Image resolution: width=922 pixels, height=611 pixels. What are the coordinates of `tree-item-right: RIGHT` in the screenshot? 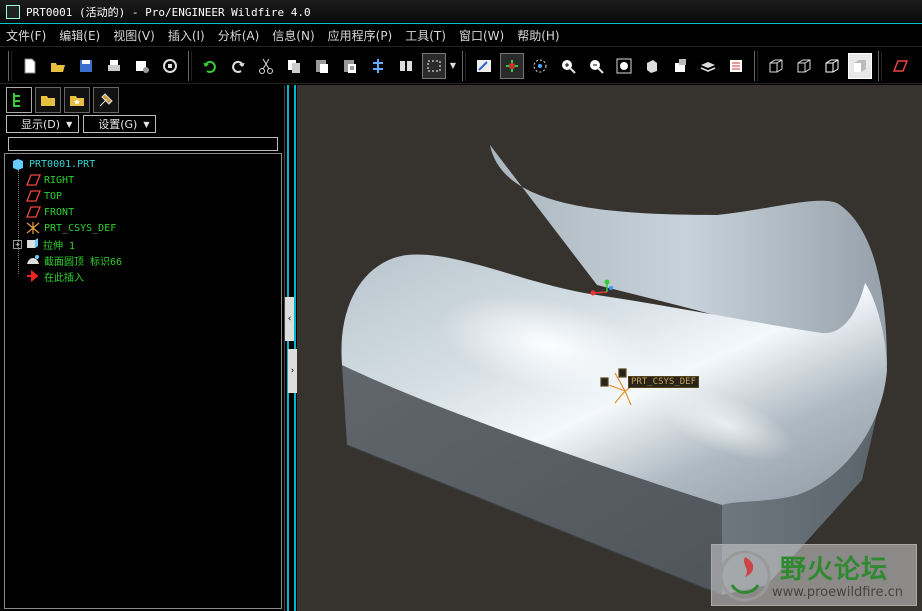 It's located at (49, 180).